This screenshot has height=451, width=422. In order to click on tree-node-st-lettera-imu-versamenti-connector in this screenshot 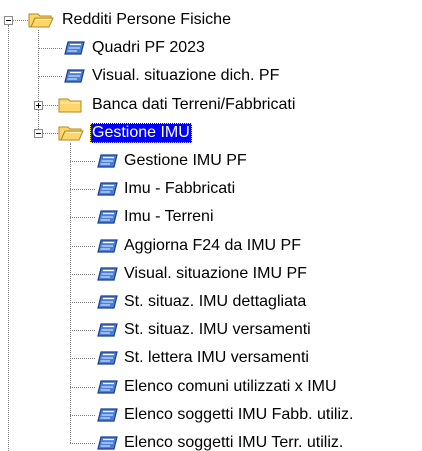, I will do `click(82, 358)`.